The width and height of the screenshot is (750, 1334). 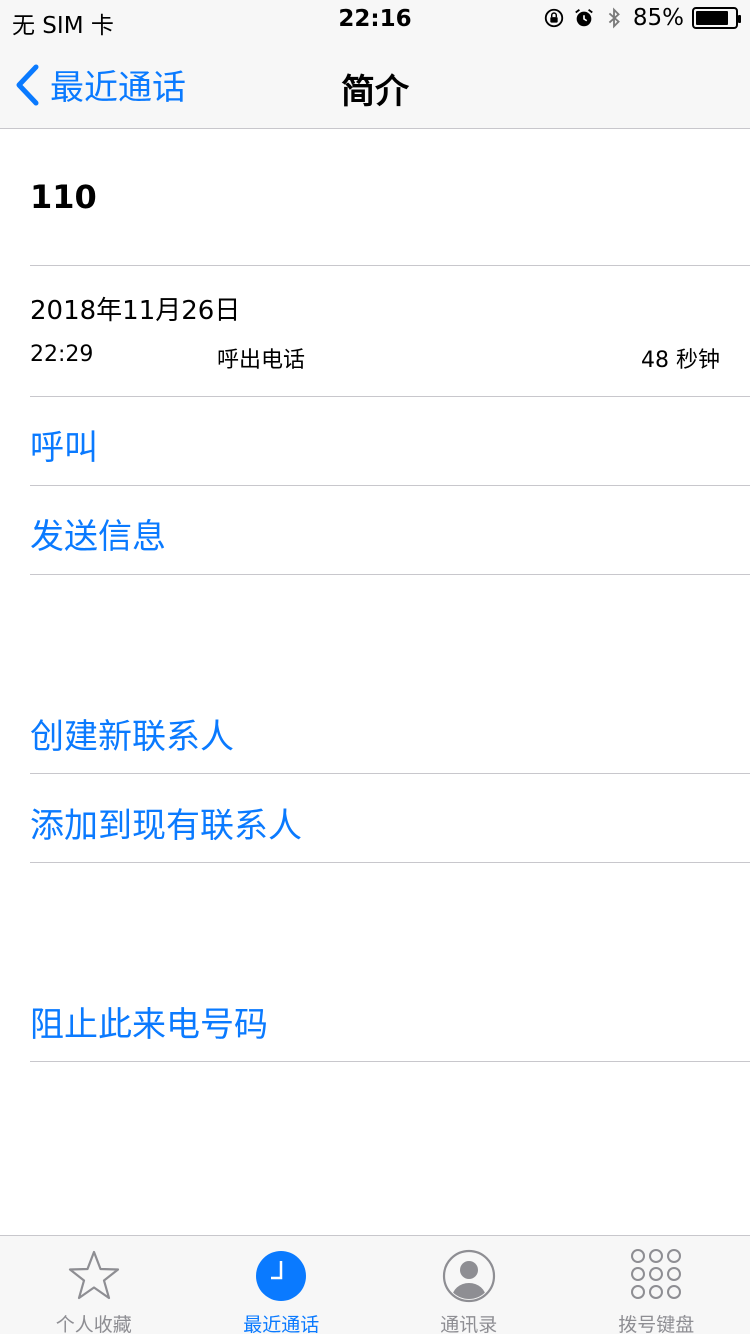 I want to click on phone-number: 110, so click(x=63, y=197).